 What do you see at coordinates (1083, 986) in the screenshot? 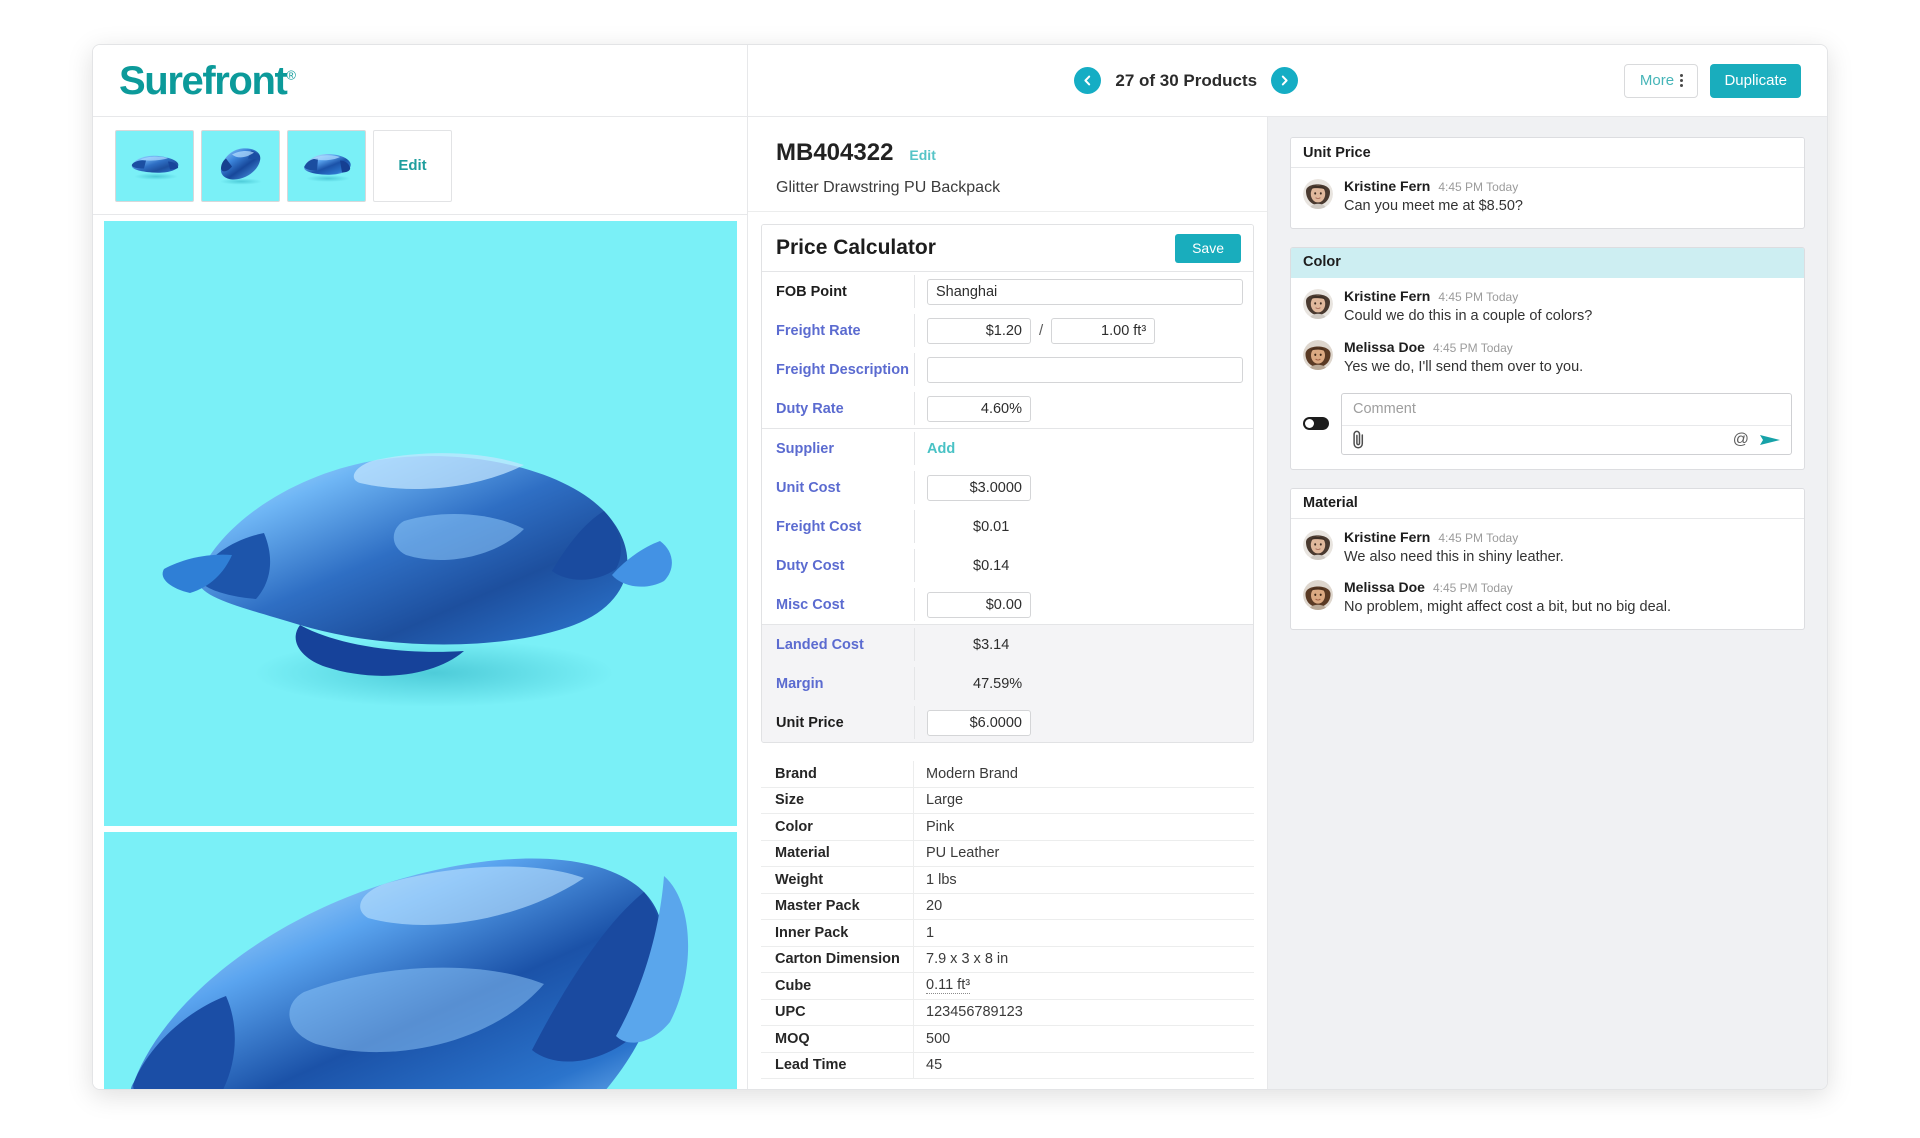
I see `attribute-value-cube: 0.11 ft³` at bounding box center [1083, 986].